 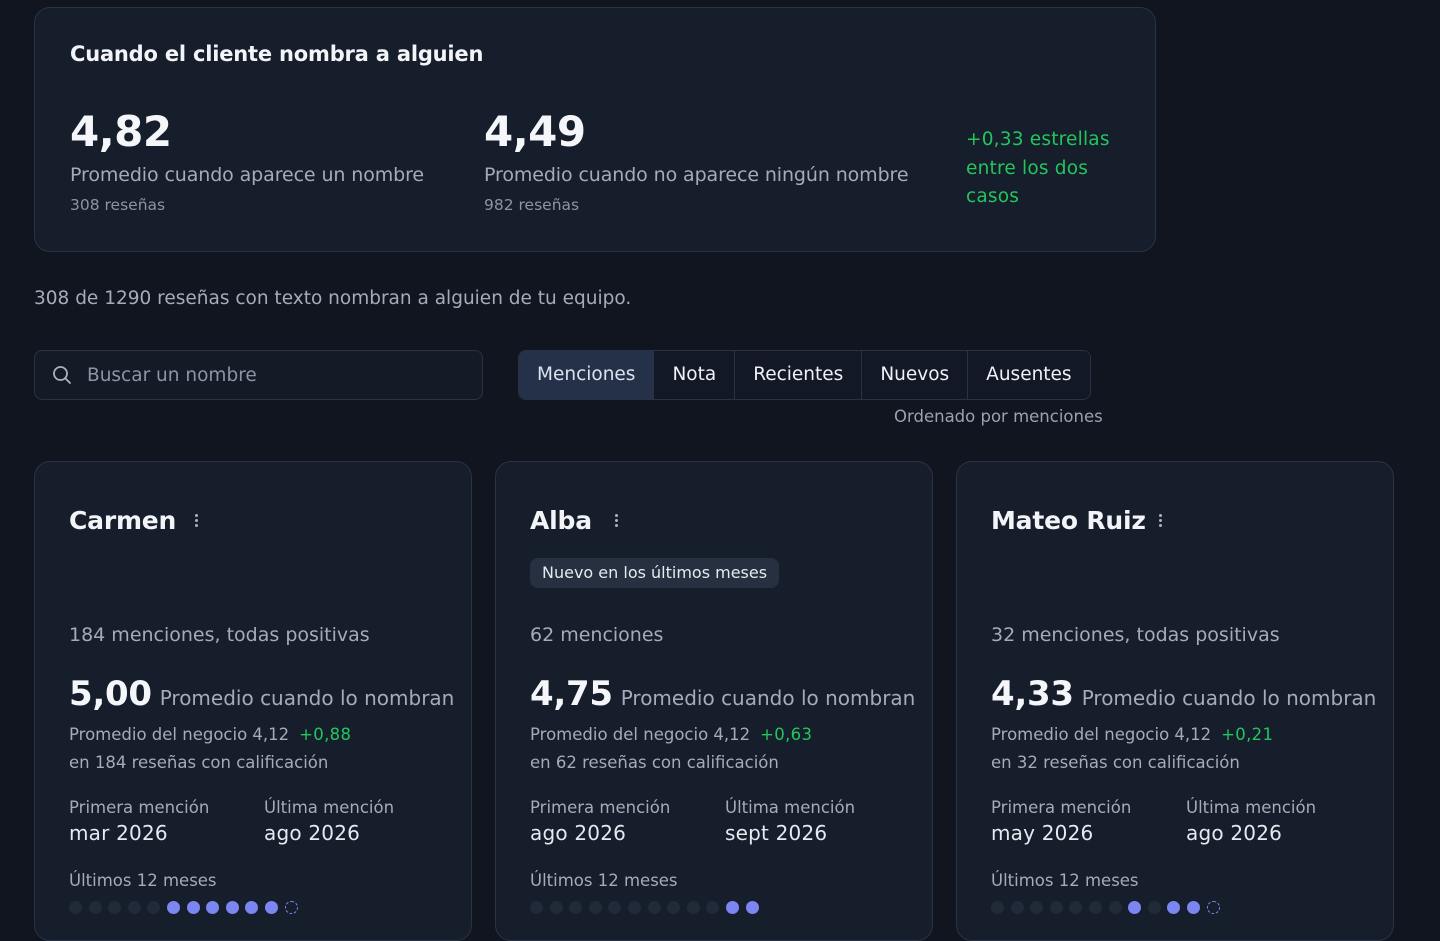 I want to click on person-name: Mateo Ruiz, so click(x=1068, y=520).